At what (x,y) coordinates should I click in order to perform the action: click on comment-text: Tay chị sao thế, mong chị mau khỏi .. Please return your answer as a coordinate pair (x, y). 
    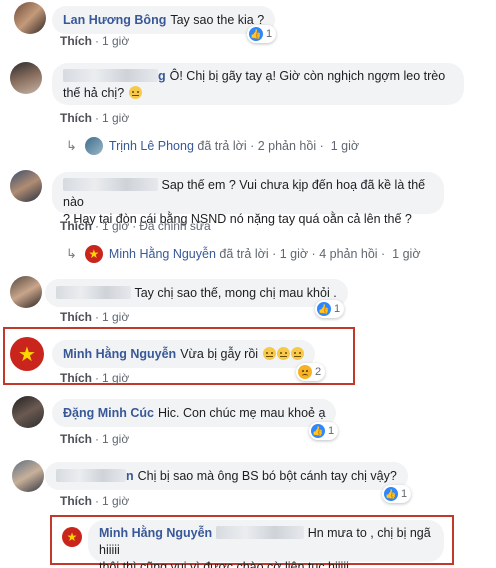
    Looking at the image, I should click on (235, 293).